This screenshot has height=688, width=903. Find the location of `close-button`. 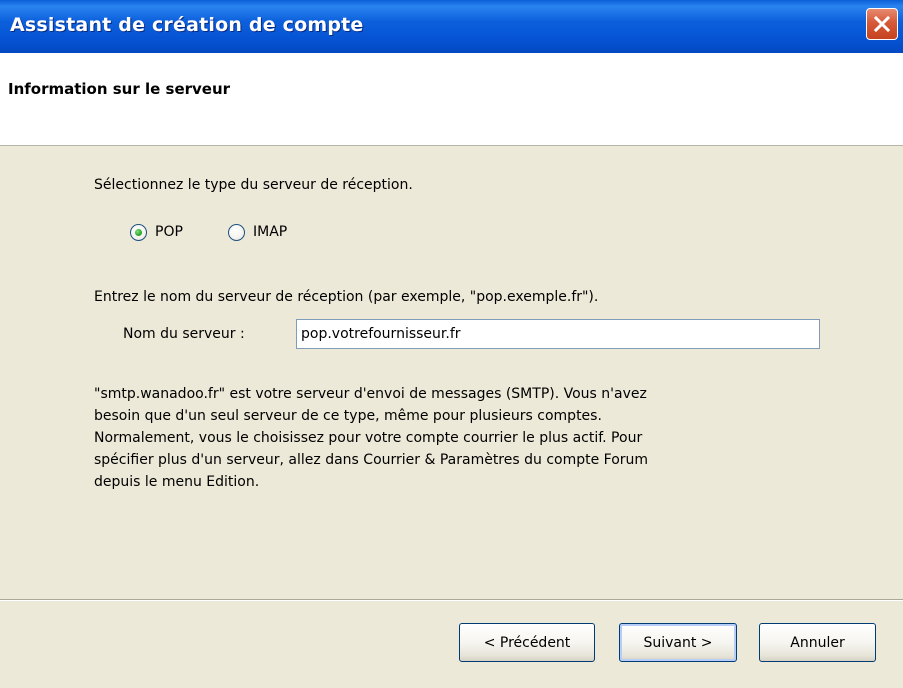

close-button is located at coordinates (882, 24).